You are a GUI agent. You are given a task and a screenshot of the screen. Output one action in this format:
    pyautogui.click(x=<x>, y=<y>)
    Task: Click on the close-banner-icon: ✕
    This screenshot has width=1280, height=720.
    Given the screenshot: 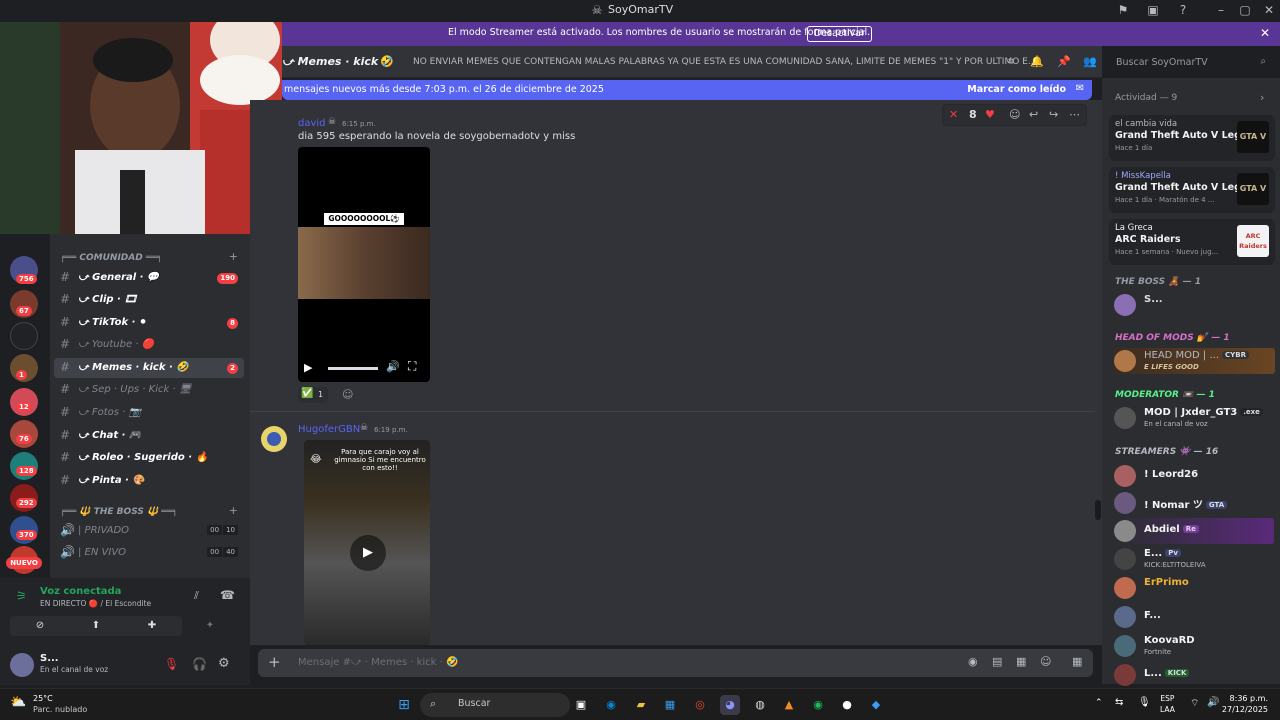 What is the action you would take?
    pyautogui.click(x=1265, y=33)
    